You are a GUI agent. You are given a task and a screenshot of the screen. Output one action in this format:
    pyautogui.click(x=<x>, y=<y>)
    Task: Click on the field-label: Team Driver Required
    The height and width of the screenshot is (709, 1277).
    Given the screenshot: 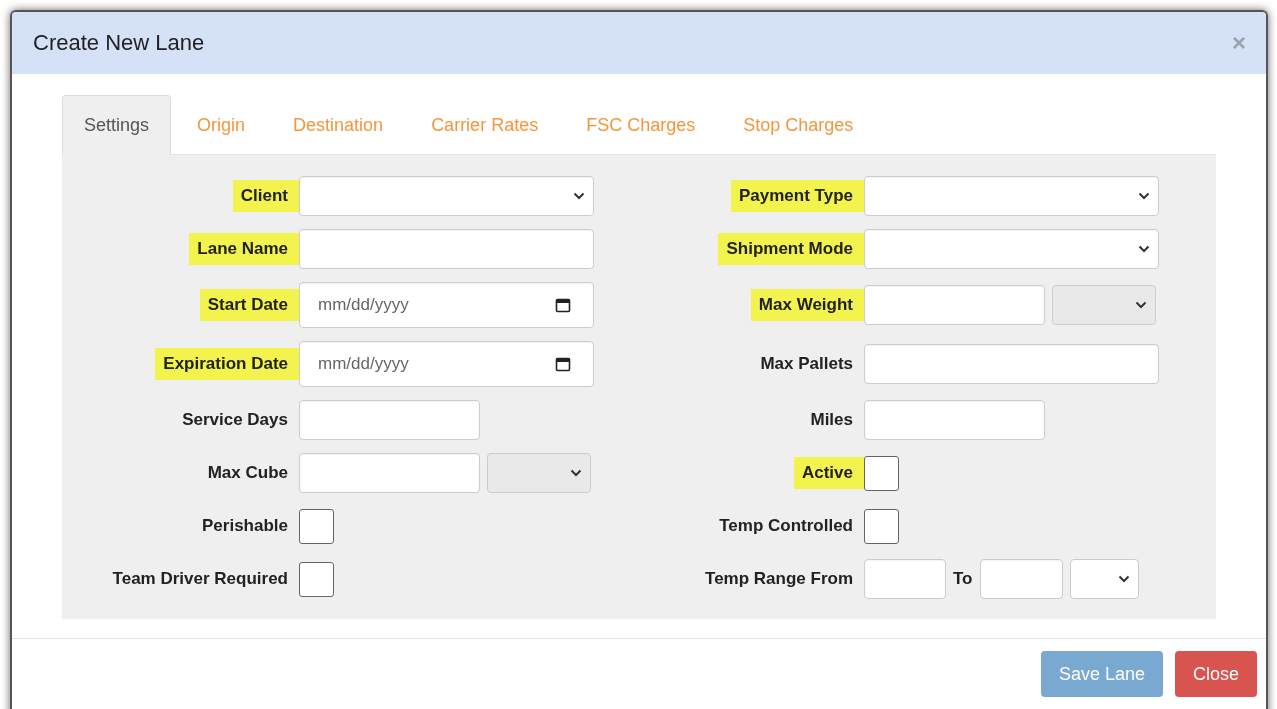 What is the action you would take?
    pyautogui.click(x=200, y=579)
    